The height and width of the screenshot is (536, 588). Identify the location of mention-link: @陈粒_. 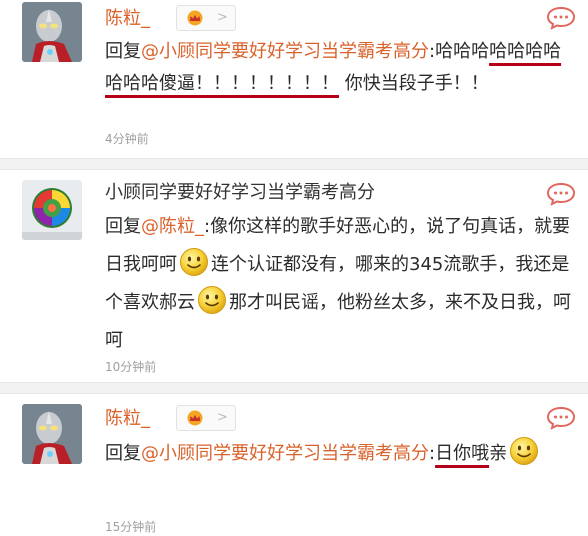
(172, 226).